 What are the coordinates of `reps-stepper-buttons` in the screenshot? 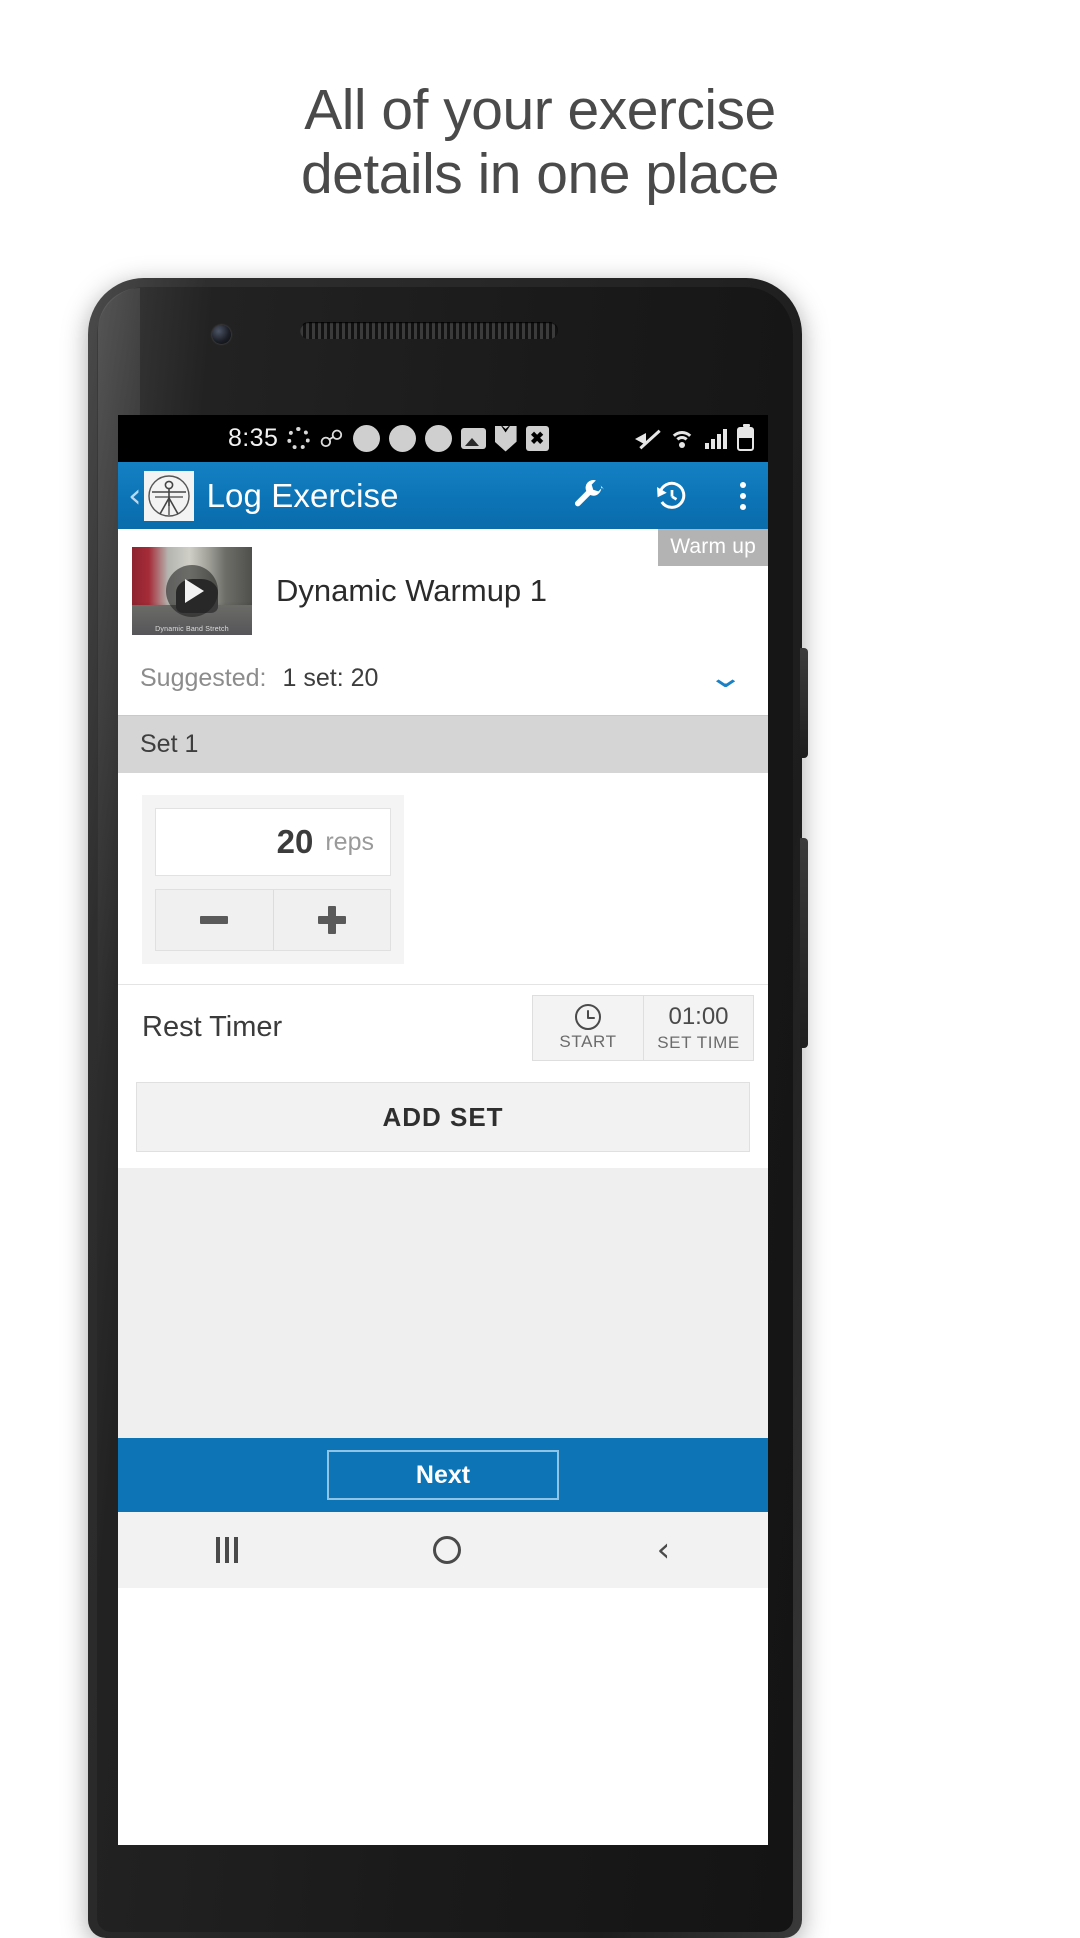 It's located at (273, 920).